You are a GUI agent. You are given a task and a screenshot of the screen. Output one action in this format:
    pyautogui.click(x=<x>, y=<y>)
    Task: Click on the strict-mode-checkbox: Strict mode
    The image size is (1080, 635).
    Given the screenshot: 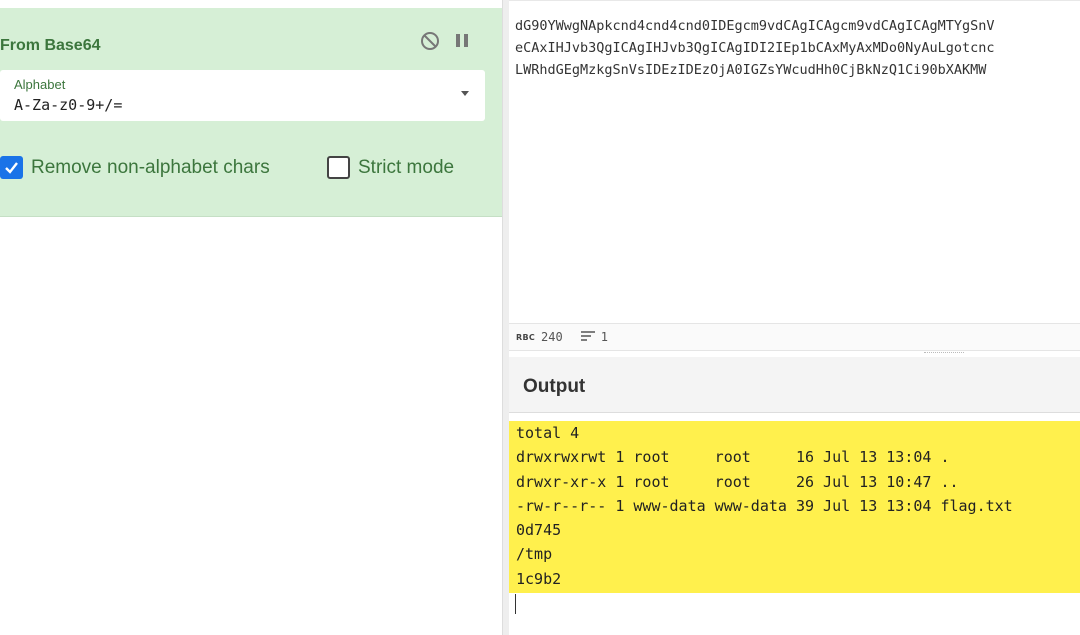 What is the action you would take?
    pyautogui.click(x=390, y=167)
    